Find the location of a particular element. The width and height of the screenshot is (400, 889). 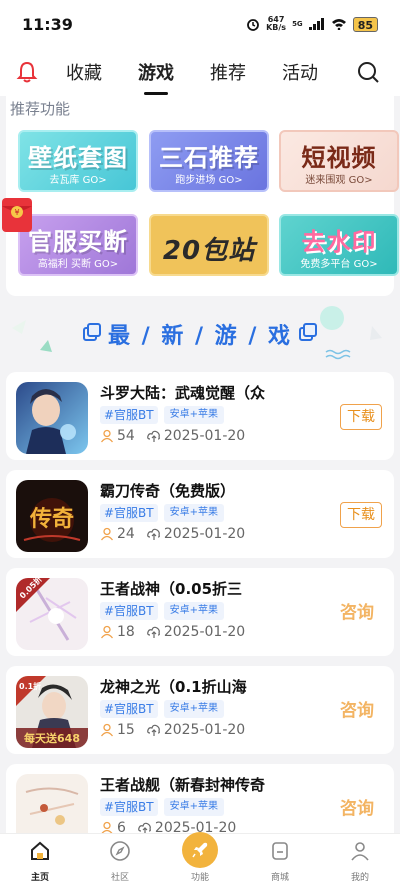

game-name: 斗罗大陆：武魂觉醒（众 is located at coordinates (183, 393).